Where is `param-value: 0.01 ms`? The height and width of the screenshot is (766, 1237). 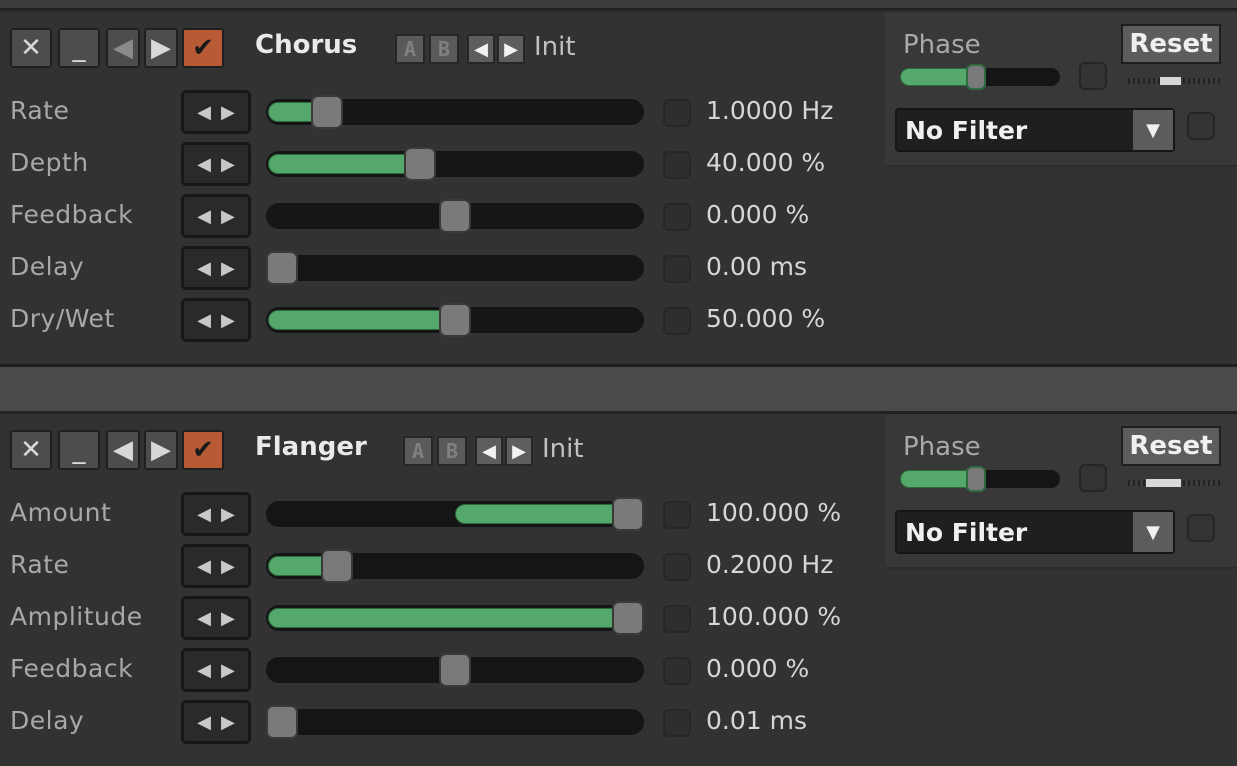
param-value: 0.01 ms is located at coordinates (756, 720).